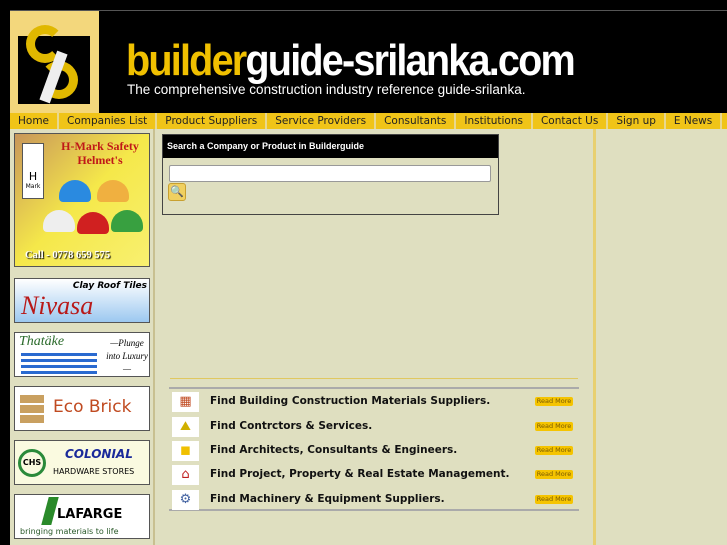  What do you see at coordinates (494, 121) in the screenshot?
I see `nav-institutions: Institutions` at bounding box center [494, 121].